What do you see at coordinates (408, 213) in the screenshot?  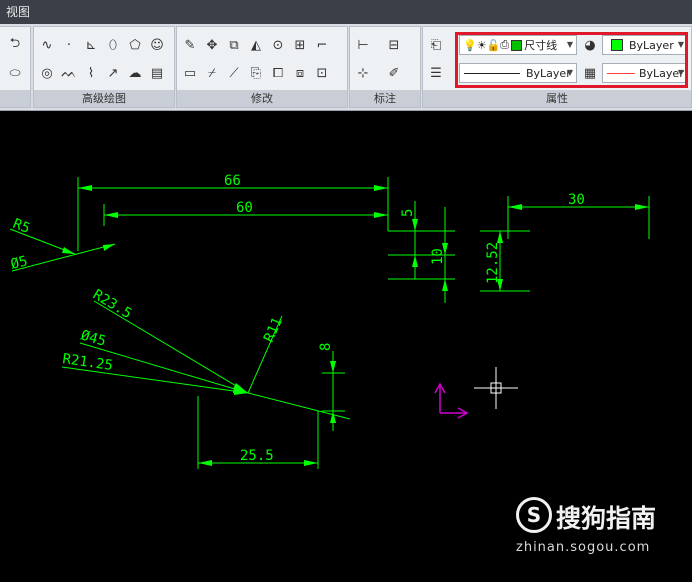 I see `dim-5: 5` at bounding box center [408, 213].